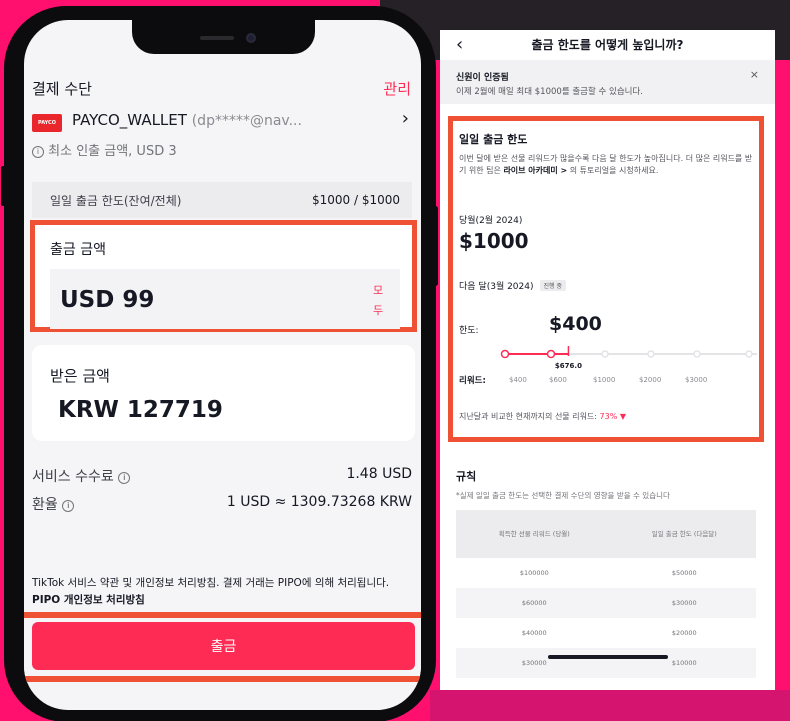 The image size is (790, 721). I want to click on reward-tick: $1000, so click(604, 380).